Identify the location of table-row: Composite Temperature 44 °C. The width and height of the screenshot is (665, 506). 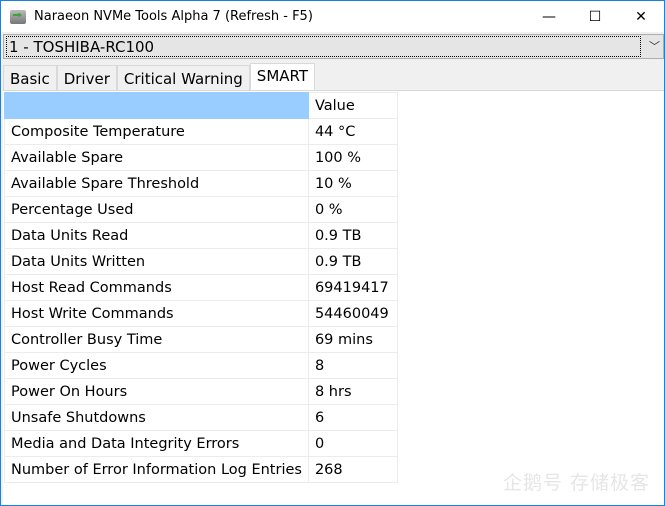
(201, 131).